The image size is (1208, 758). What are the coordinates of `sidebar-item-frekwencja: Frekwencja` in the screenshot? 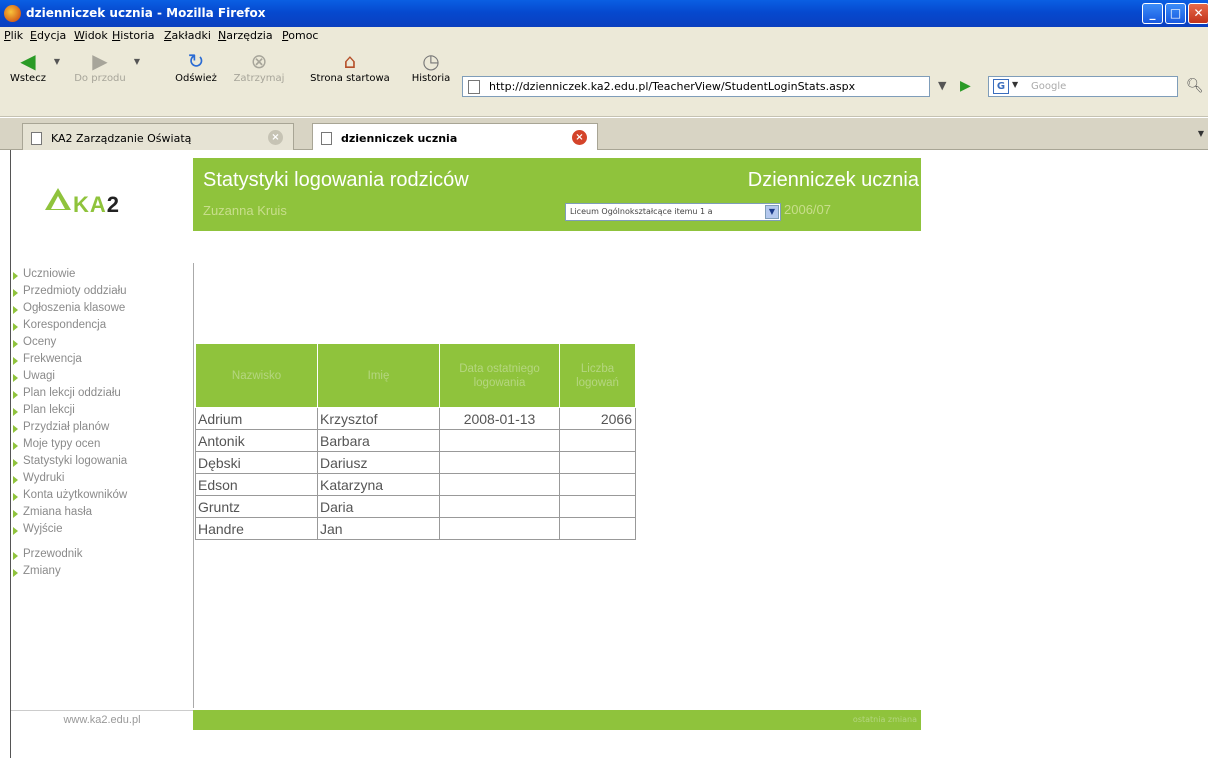 It's located at (102, 361).